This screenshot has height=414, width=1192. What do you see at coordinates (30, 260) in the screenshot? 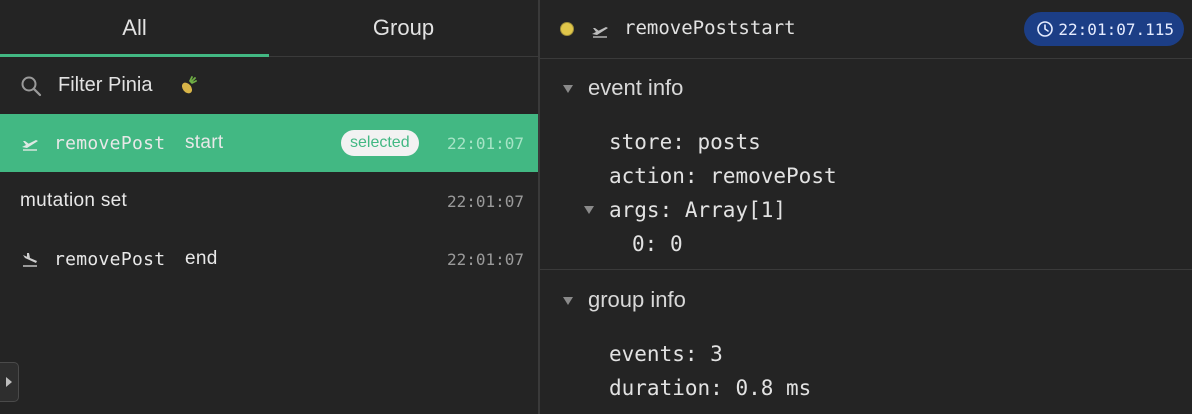
I see `plane-landing-icon` at bounding box center [30, 260].